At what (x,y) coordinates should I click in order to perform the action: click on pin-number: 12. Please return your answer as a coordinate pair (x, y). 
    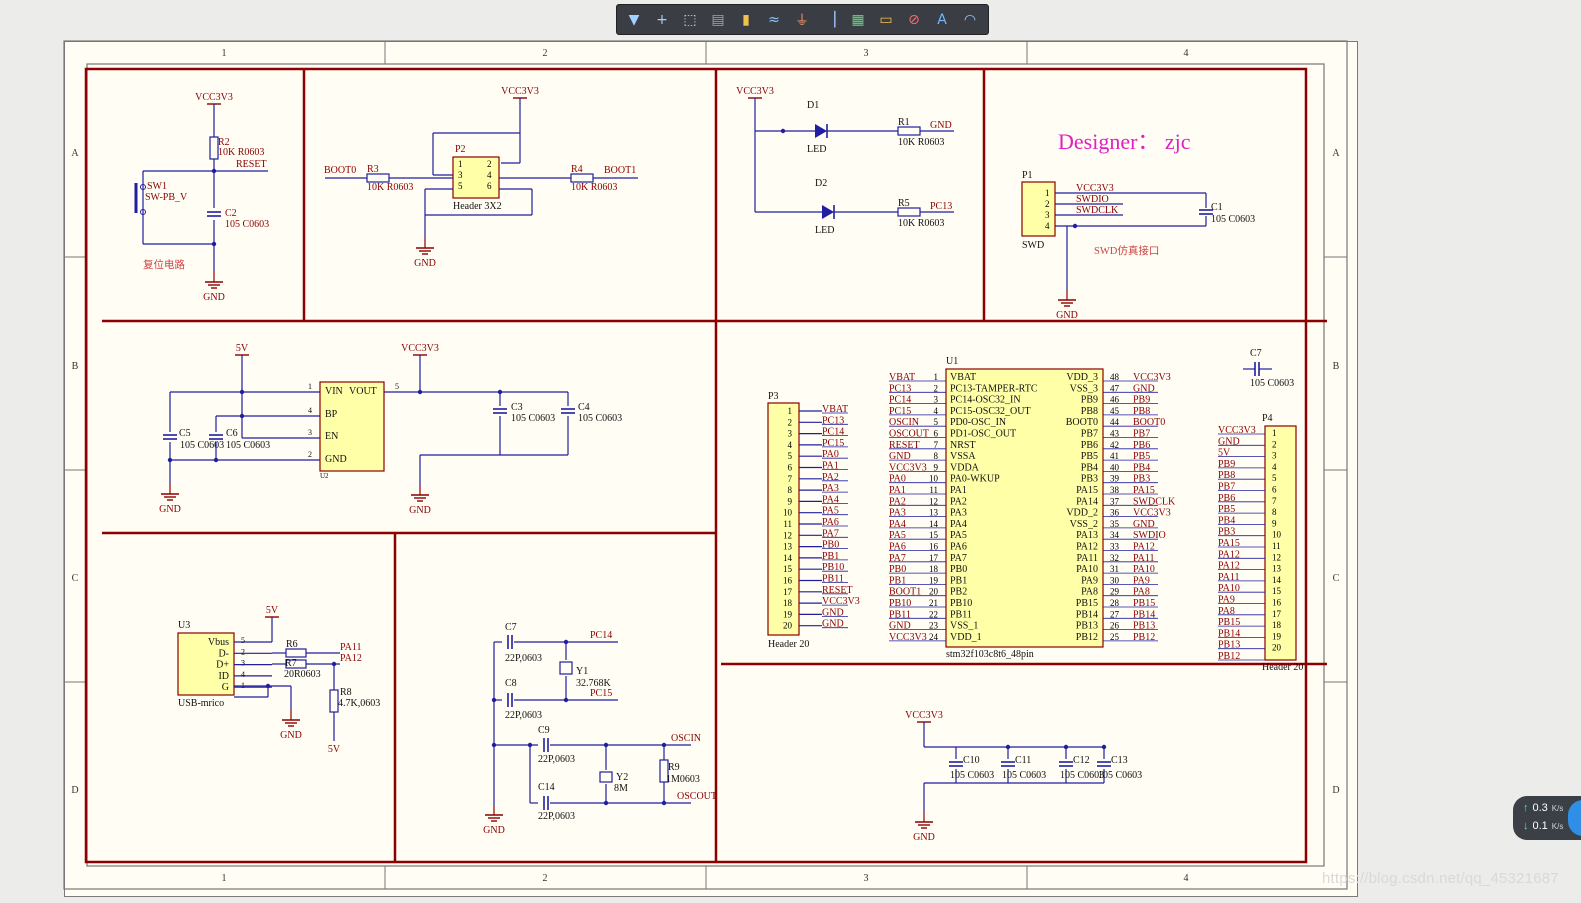
    Looking at the image, I should click on (787, 535).